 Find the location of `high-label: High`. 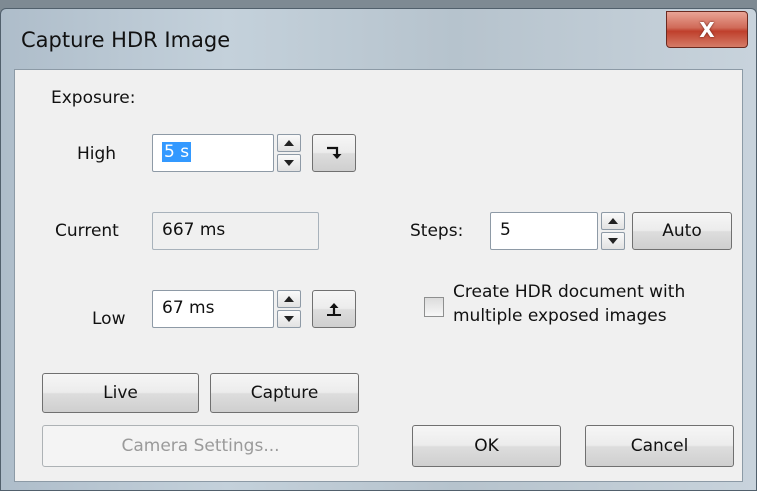

high-label: High is located at coordinates (97, 154).